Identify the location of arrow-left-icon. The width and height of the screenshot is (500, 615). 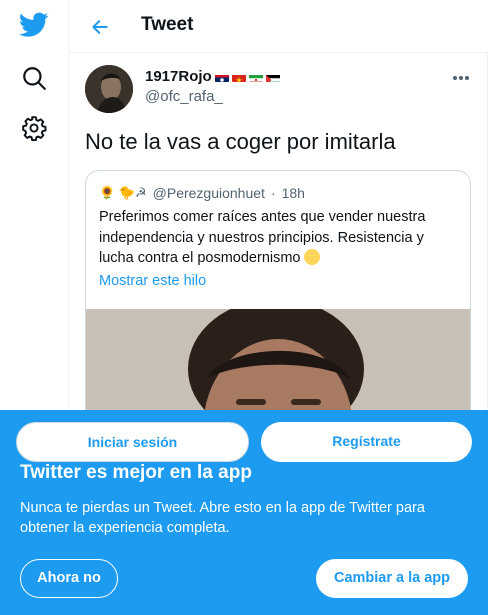
(100, 27).